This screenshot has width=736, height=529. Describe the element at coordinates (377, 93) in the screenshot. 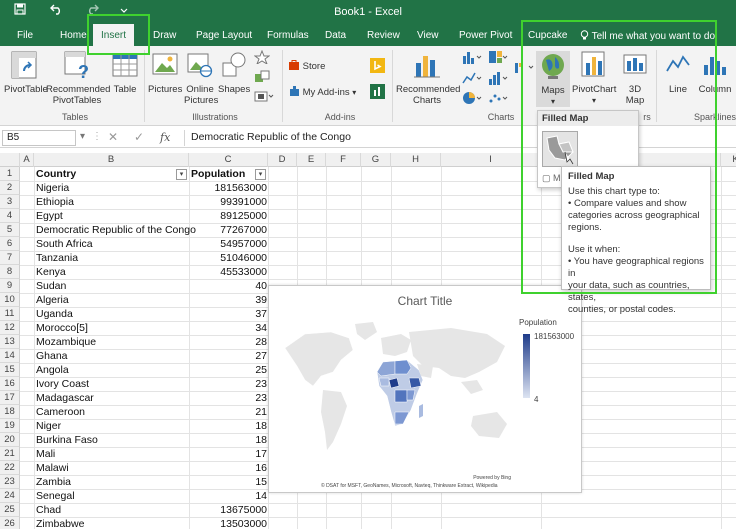

I see `people-graph-button` at that location.